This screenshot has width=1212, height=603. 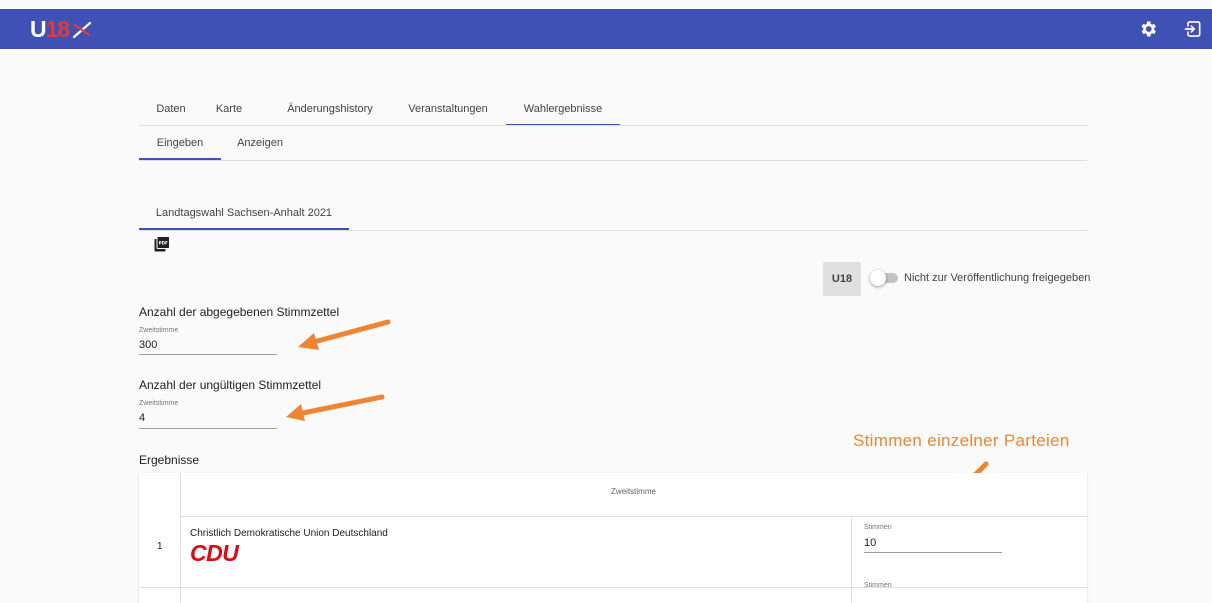 What do you see at coordinates (851, 559) in the screenshot?
I see `table-col-divider` at bounding box center [851, 559].